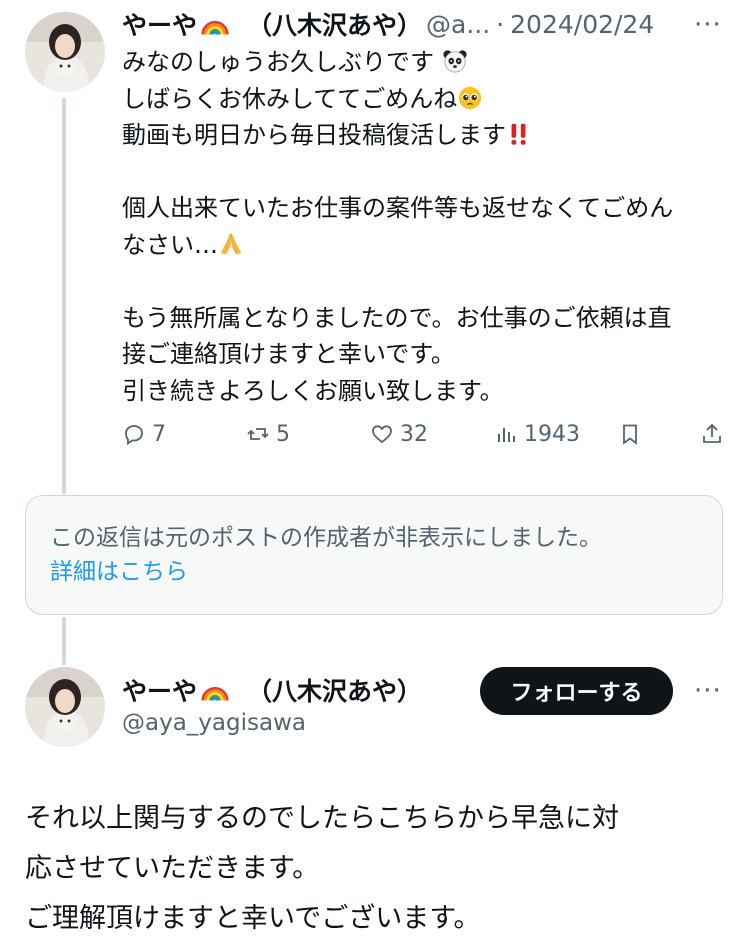  What do you see at coordinates (283, 434) in the screenshot?
I see `repost-count: 5` at bounding box center [283, 434].